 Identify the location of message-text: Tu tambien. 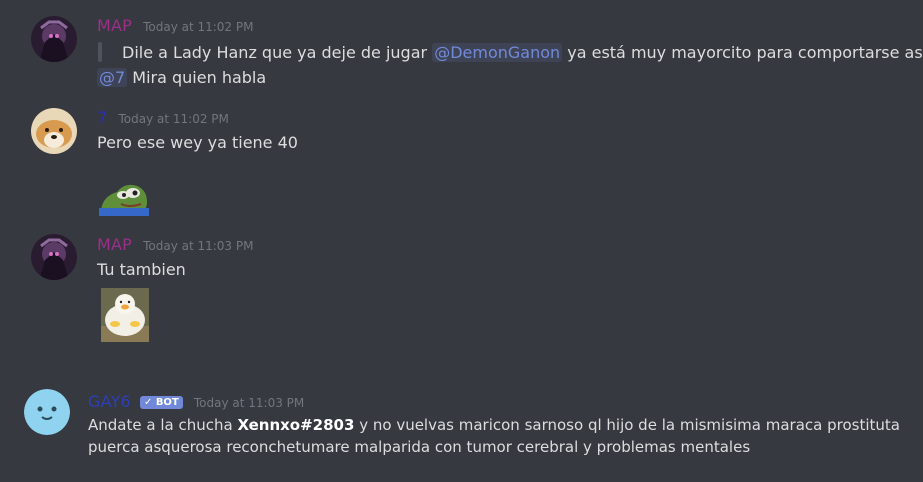
(141, 269).